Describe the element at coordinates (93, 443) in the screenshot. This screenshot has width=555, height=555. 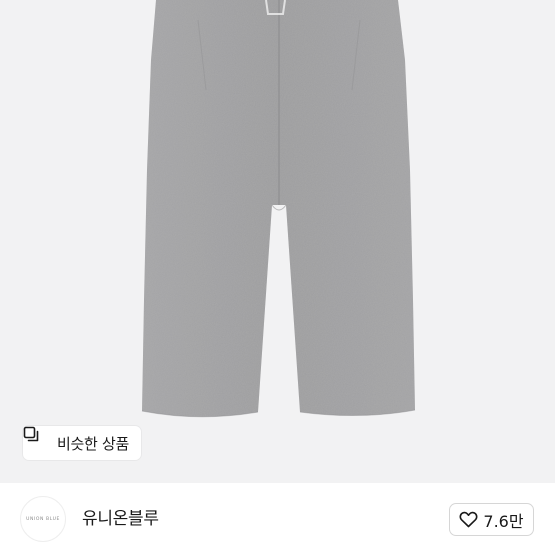
I see `similar-products-label: 비슷한 상품` at that location.